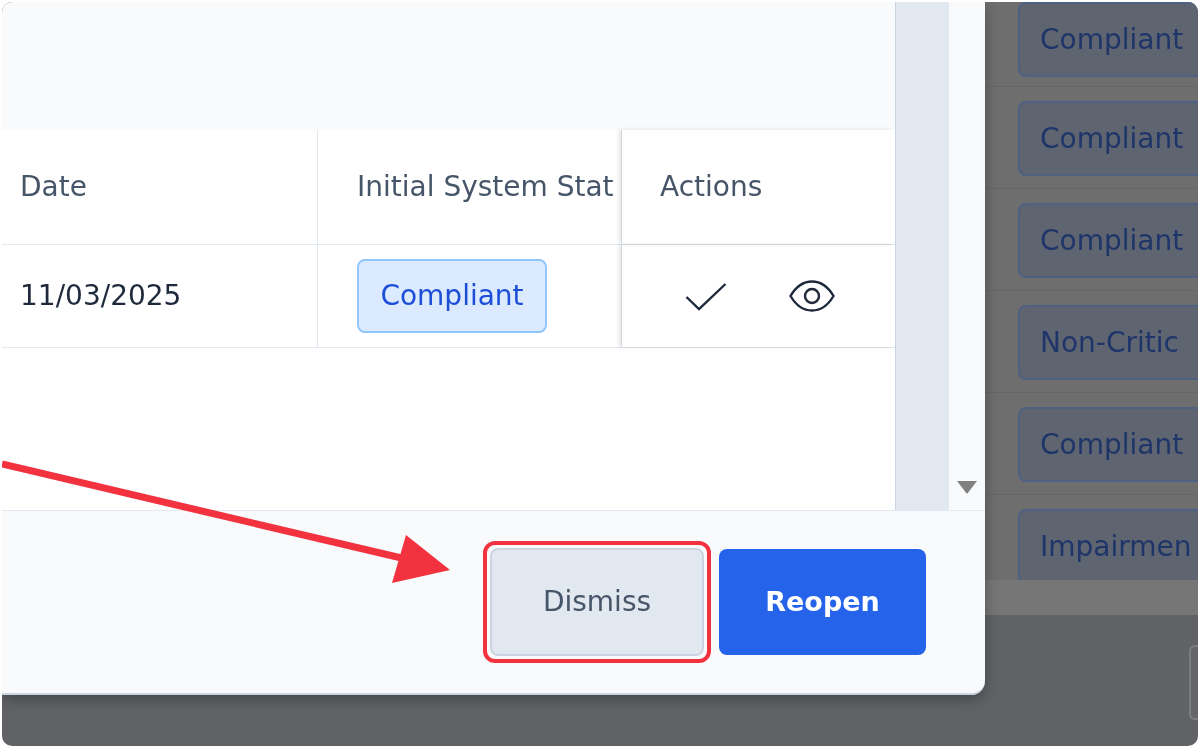  I want to click on reopen-button: Reopen, so click(822, 602).